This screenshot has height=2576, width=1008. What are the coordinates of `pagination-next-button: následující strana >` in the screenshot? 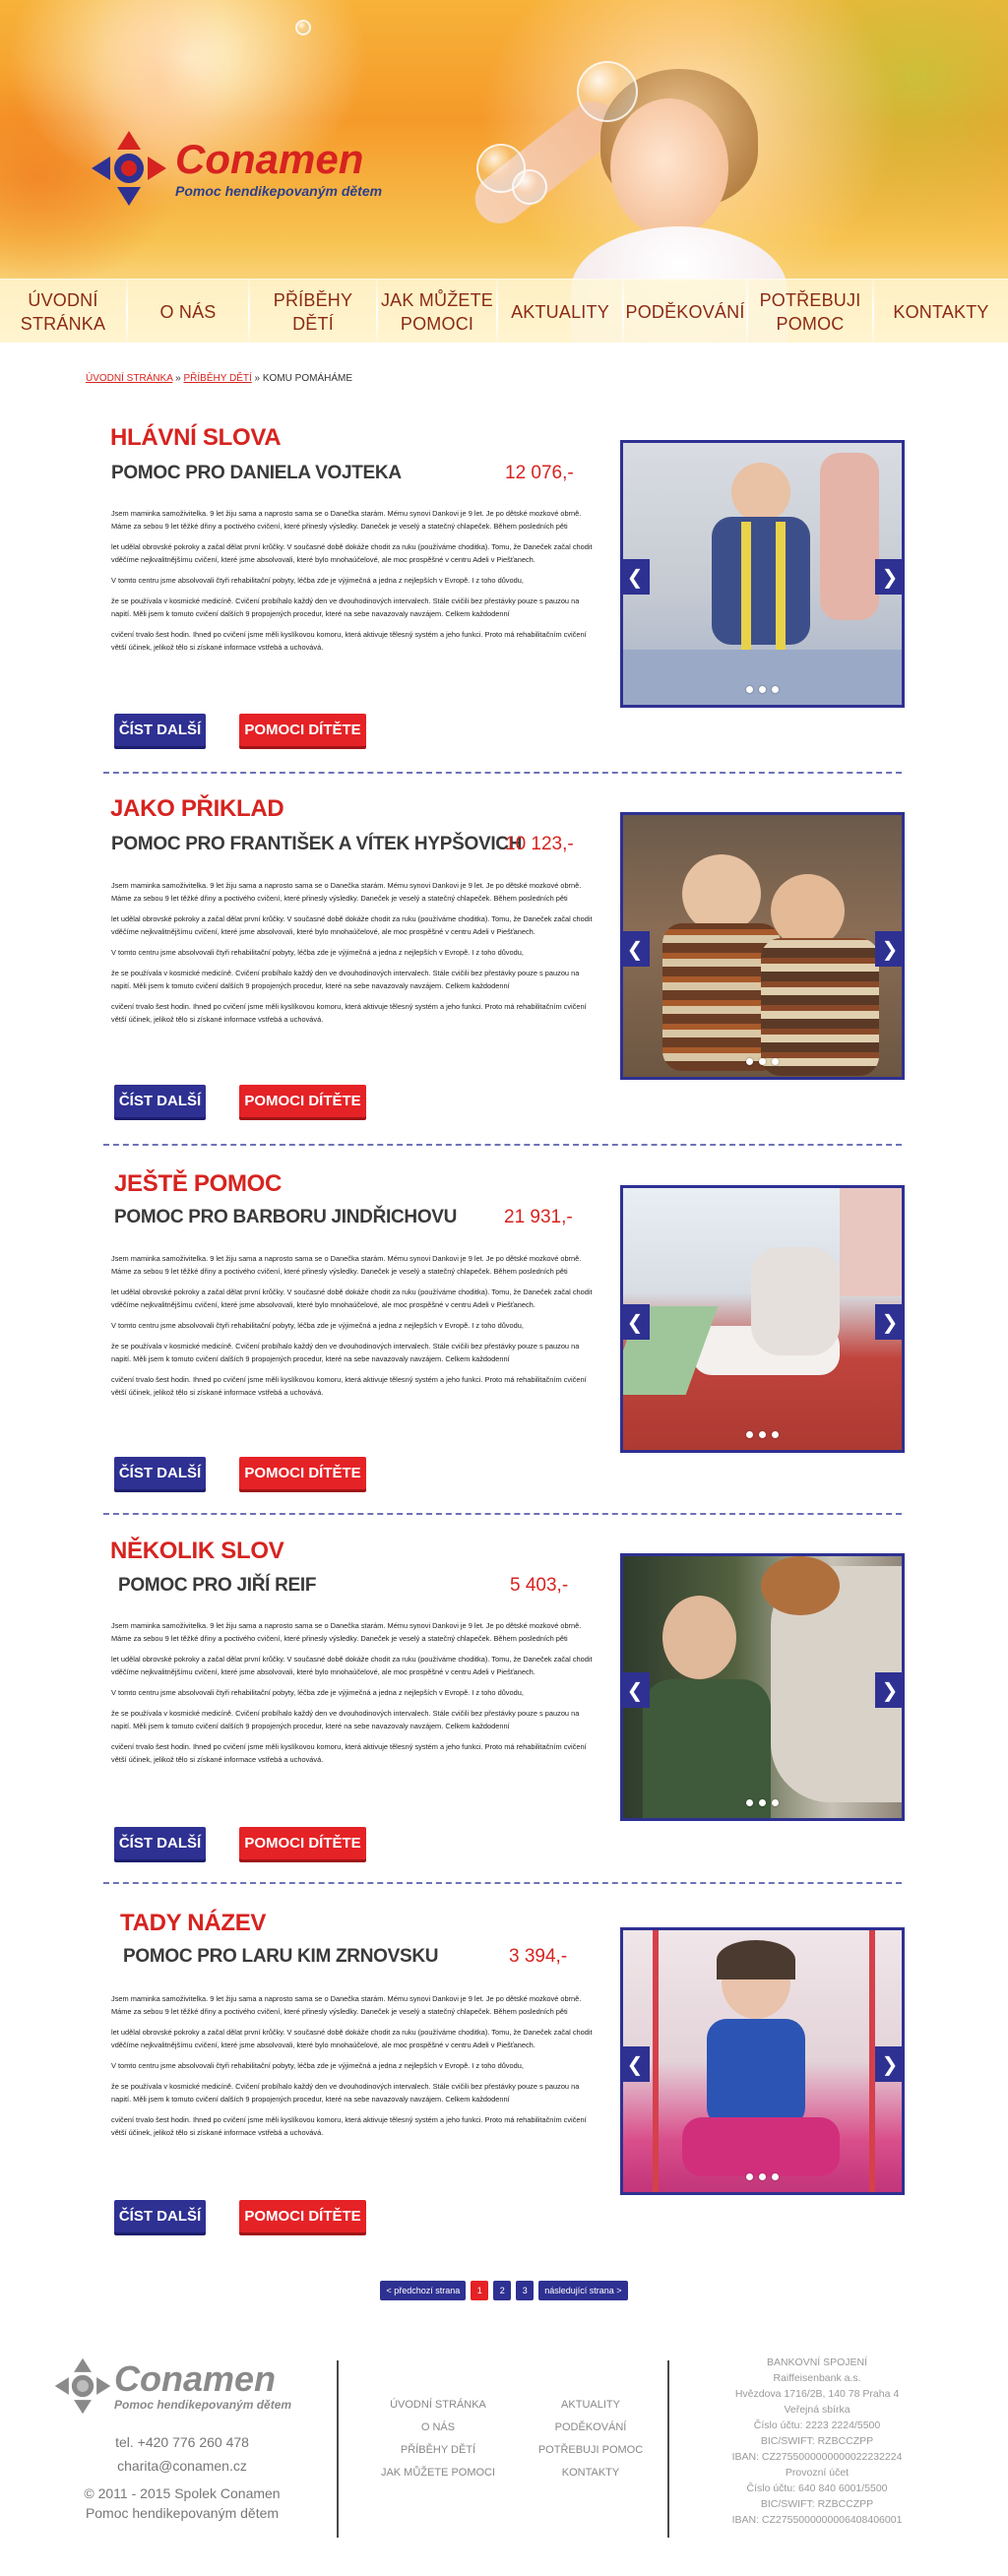 It's located at (583, 2290).